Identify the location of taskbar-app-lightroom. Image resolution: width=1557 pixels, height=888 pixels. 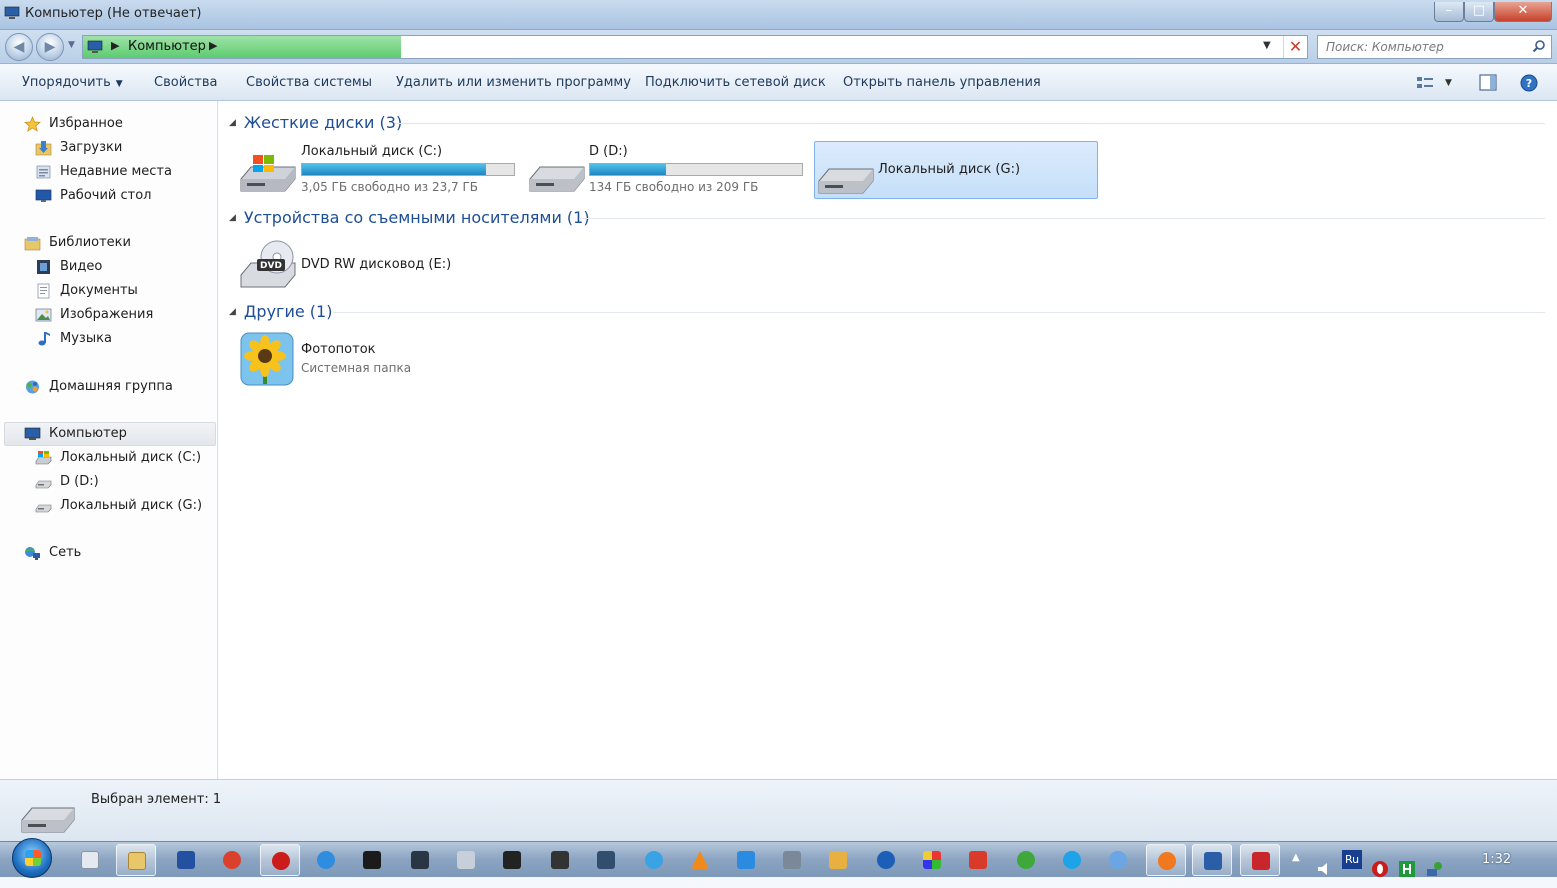
(420, 860).